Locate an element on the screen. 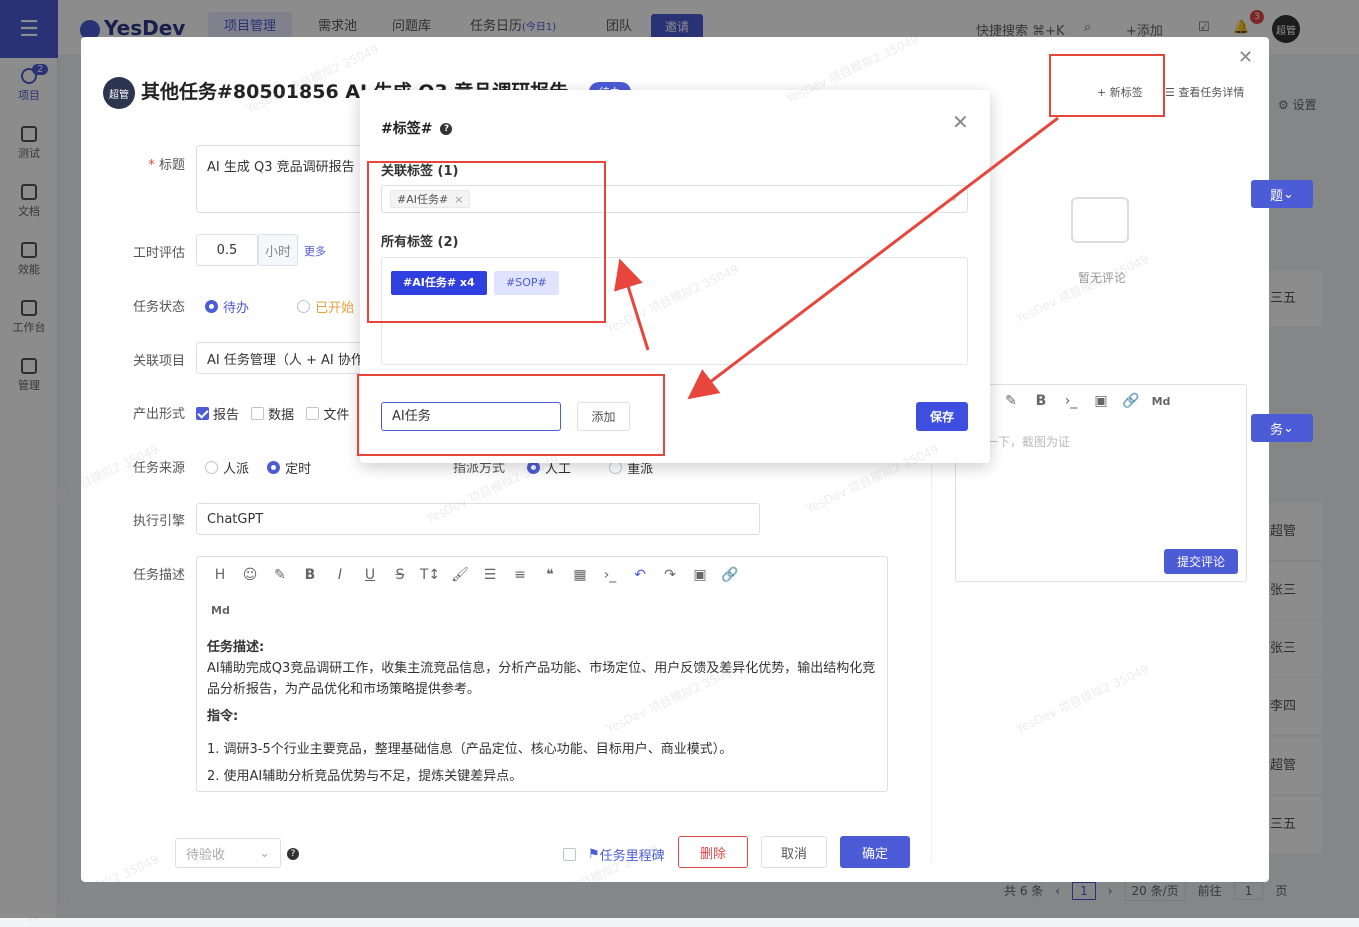 The height and width of the screenshot is (927, 1359). annotation-arrows is located at coordinates (836, 258).